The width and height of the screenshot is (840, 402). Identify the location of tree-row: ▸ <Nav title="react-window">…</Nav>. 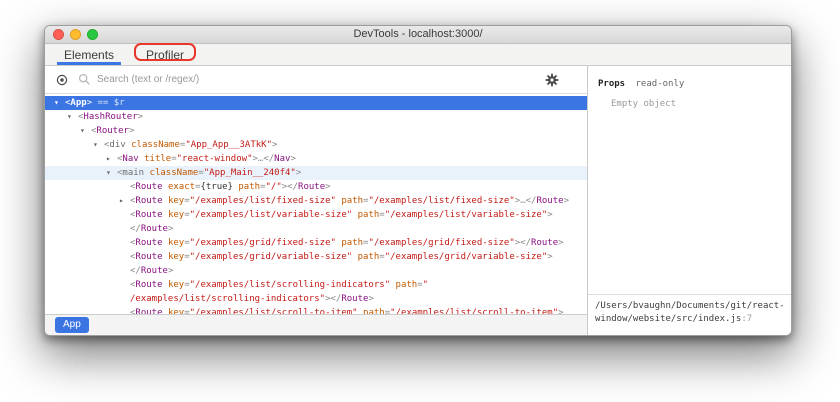
(316, 159).